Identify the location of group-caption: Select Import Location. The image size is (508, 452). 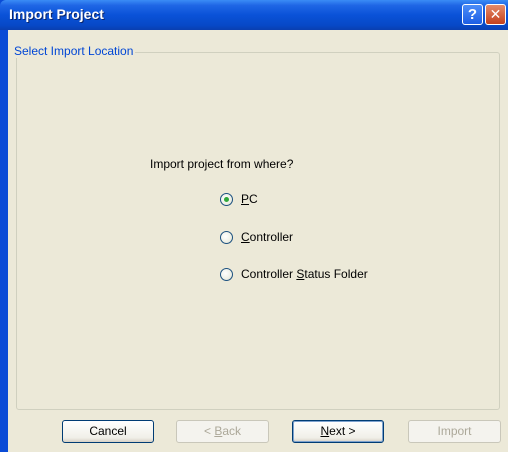
(74, 51).